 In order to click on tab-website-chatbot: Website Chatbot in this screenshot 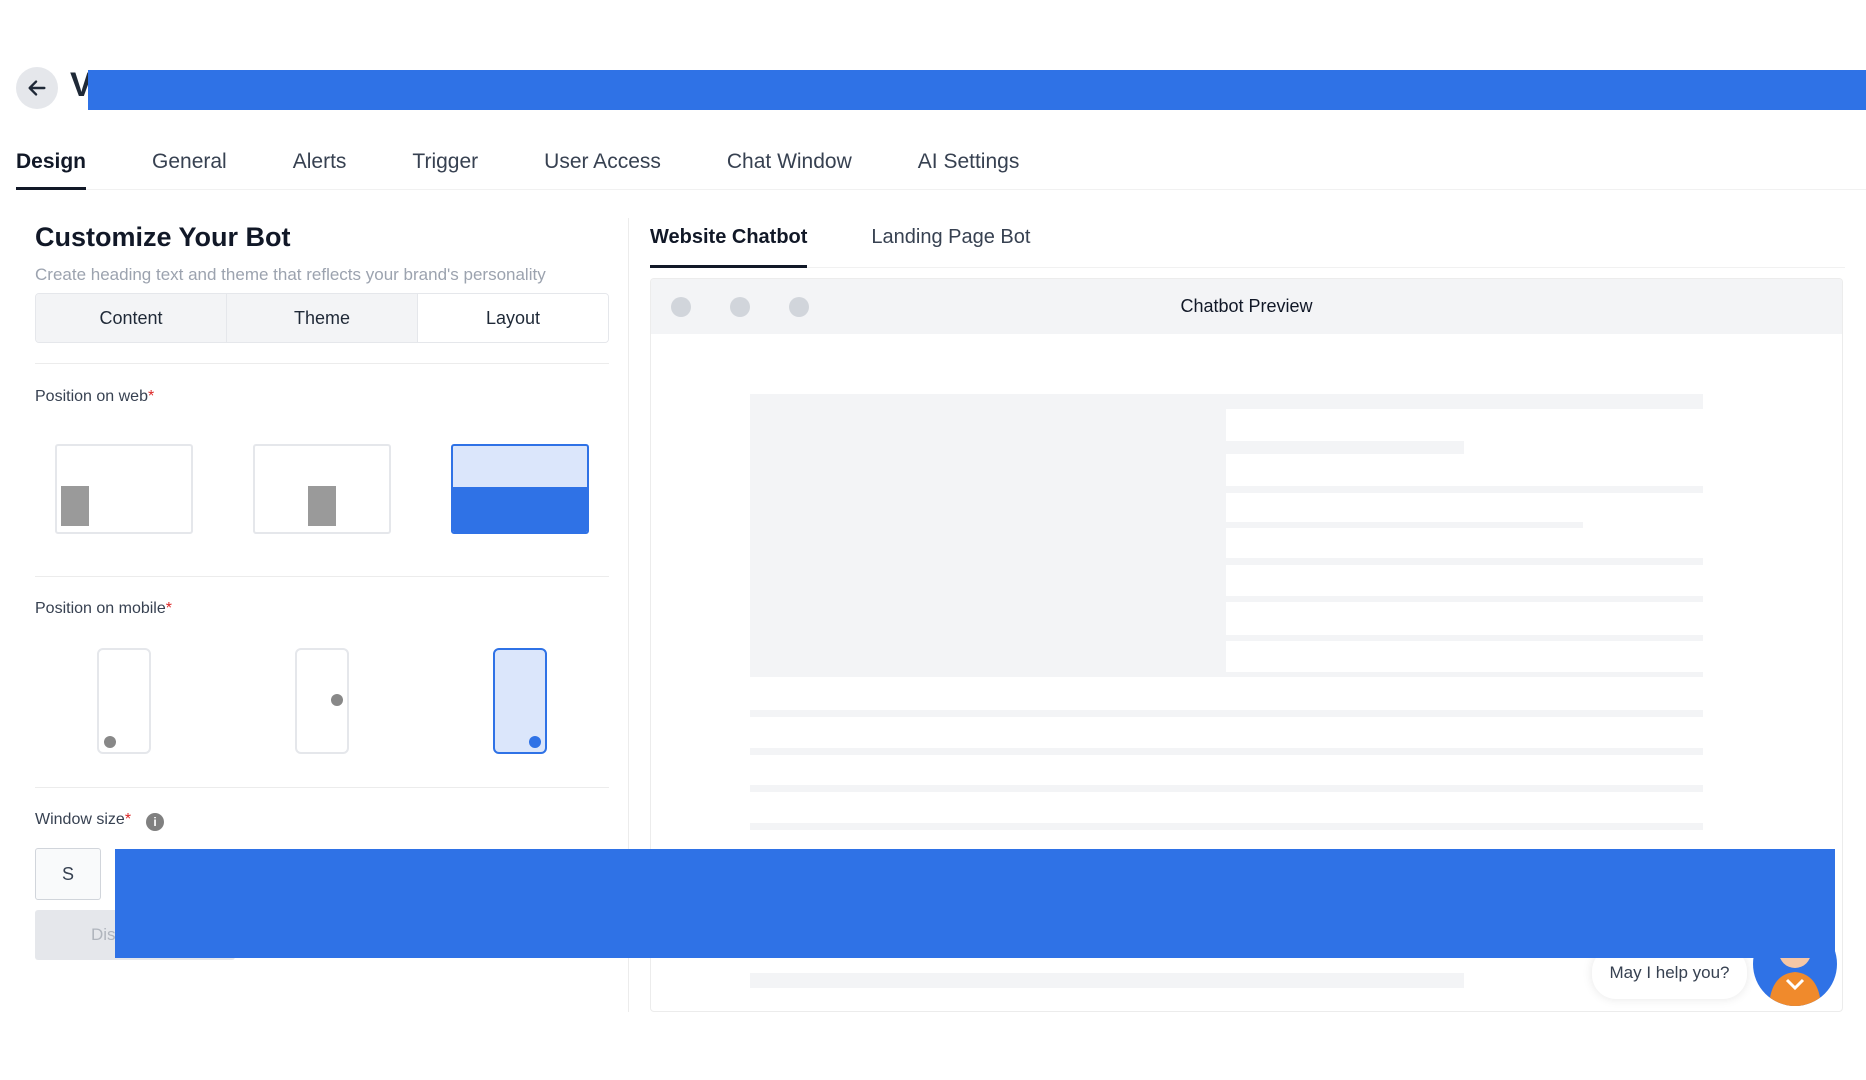, I will do `click(729, 245)`.